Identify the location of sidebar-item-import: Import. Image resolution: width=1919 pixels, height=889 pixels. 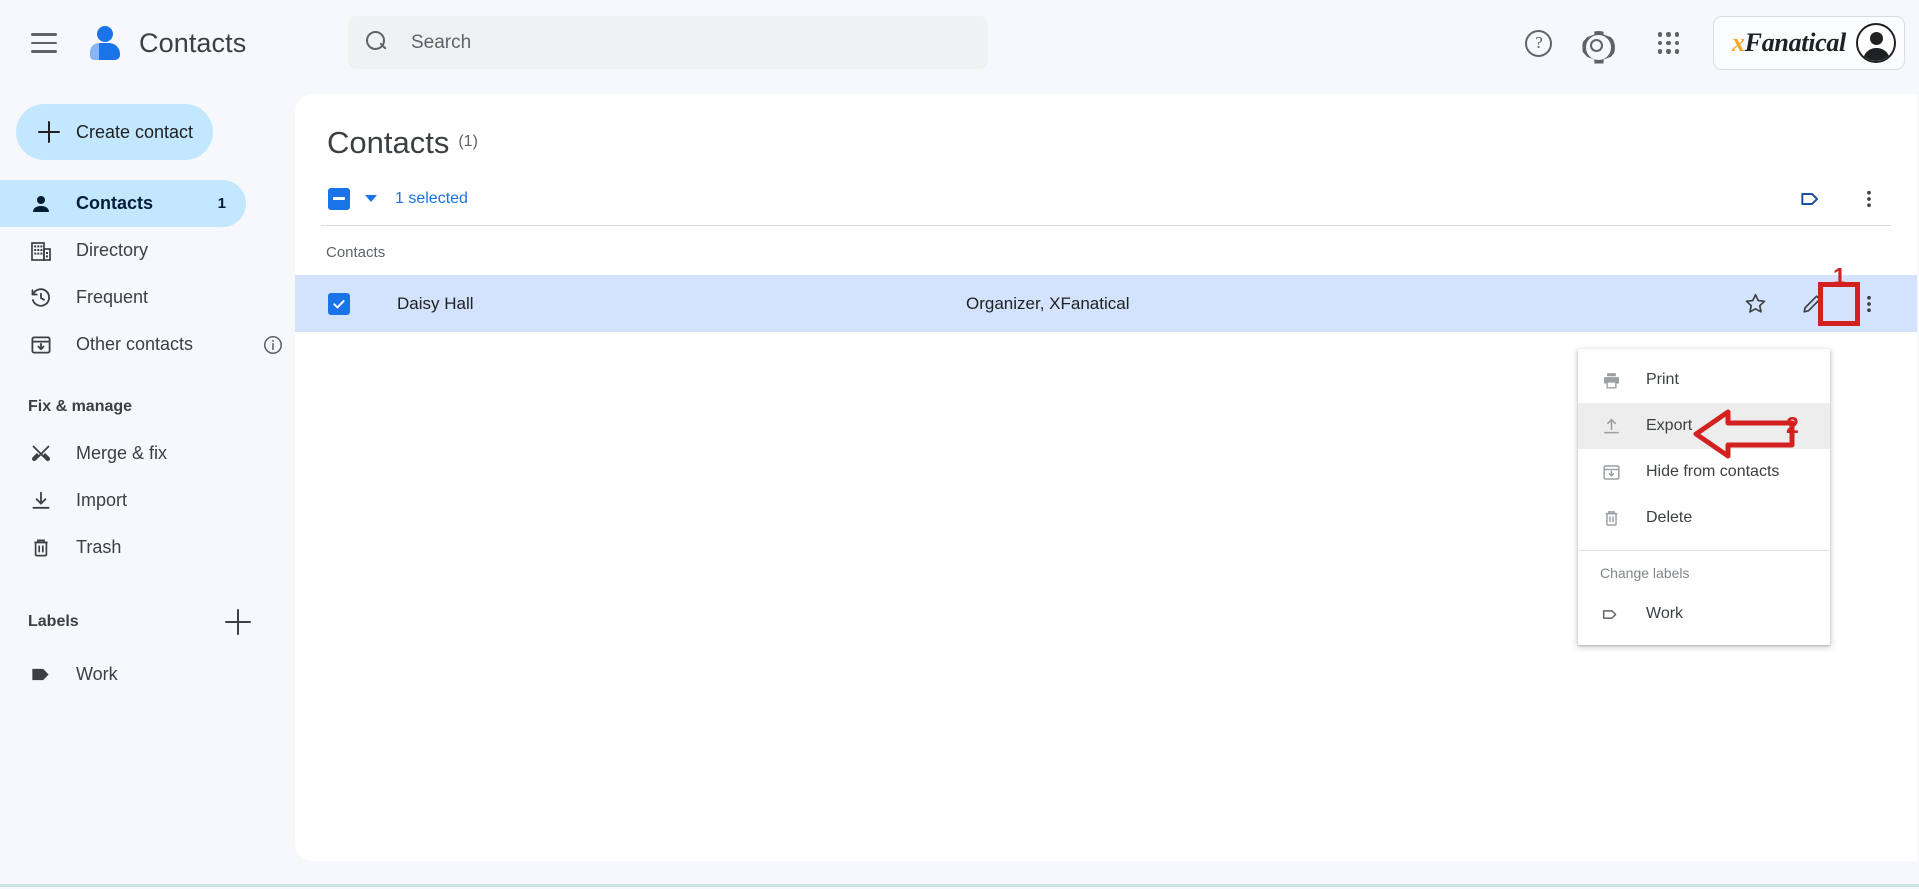
(123, 500).